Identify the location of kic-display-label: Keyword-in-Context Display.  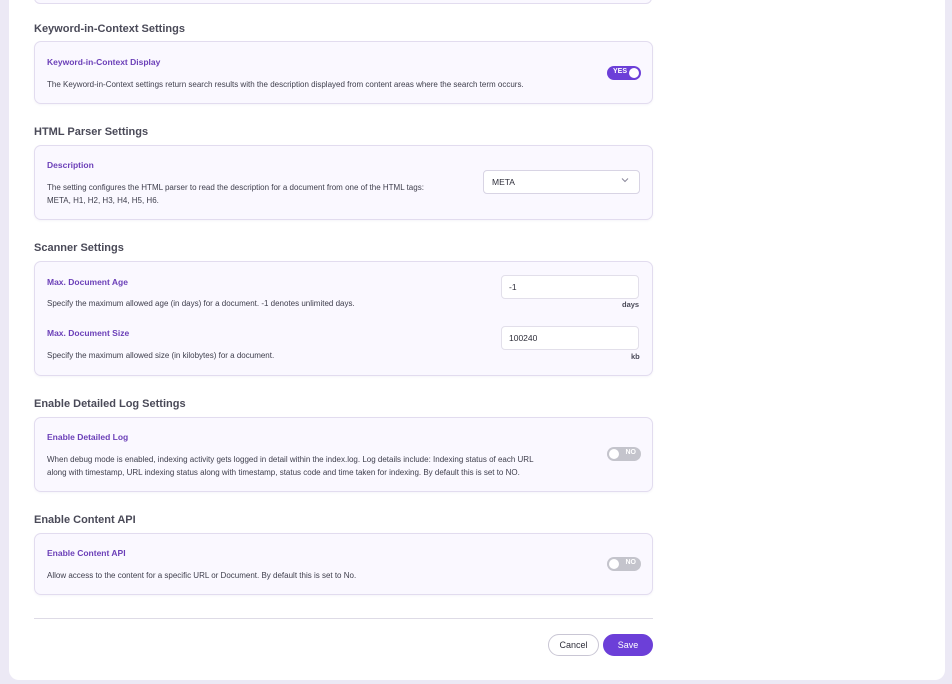
(104, 62).